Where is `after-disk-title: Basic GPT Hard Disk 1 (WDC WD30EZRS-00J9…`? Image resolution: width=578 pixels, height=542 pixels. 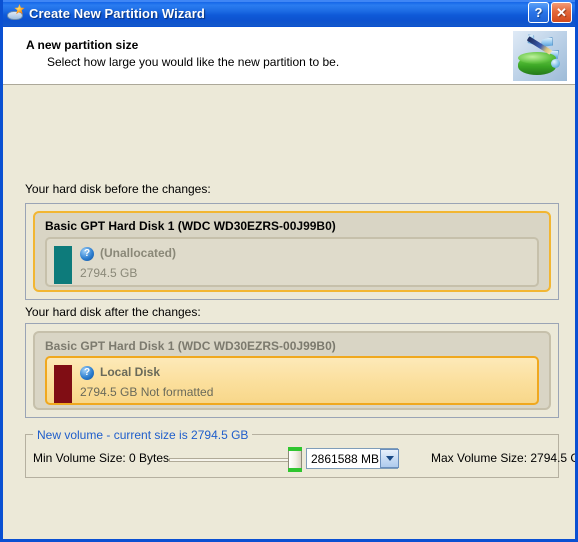
after-disk-title: Basic GPT Hard Disk 1 (WDC WD30EZRS-00J9… is located at coordinates (190, 346).